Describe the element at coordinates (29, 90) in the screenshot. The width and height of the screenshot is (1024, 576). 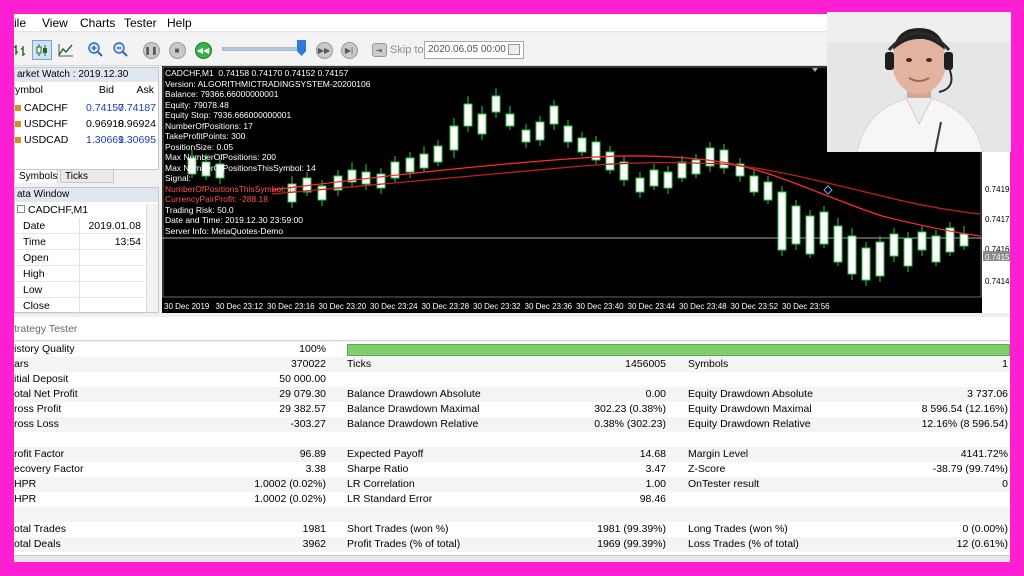
I see `column-header-symbol: ymbol` at that location.